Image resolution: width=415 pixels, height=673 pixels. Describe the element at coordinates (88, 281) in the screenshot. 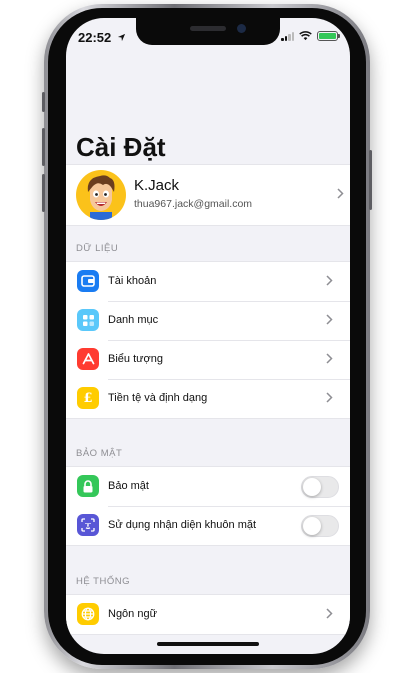

I see `wallet-icon` at that location.